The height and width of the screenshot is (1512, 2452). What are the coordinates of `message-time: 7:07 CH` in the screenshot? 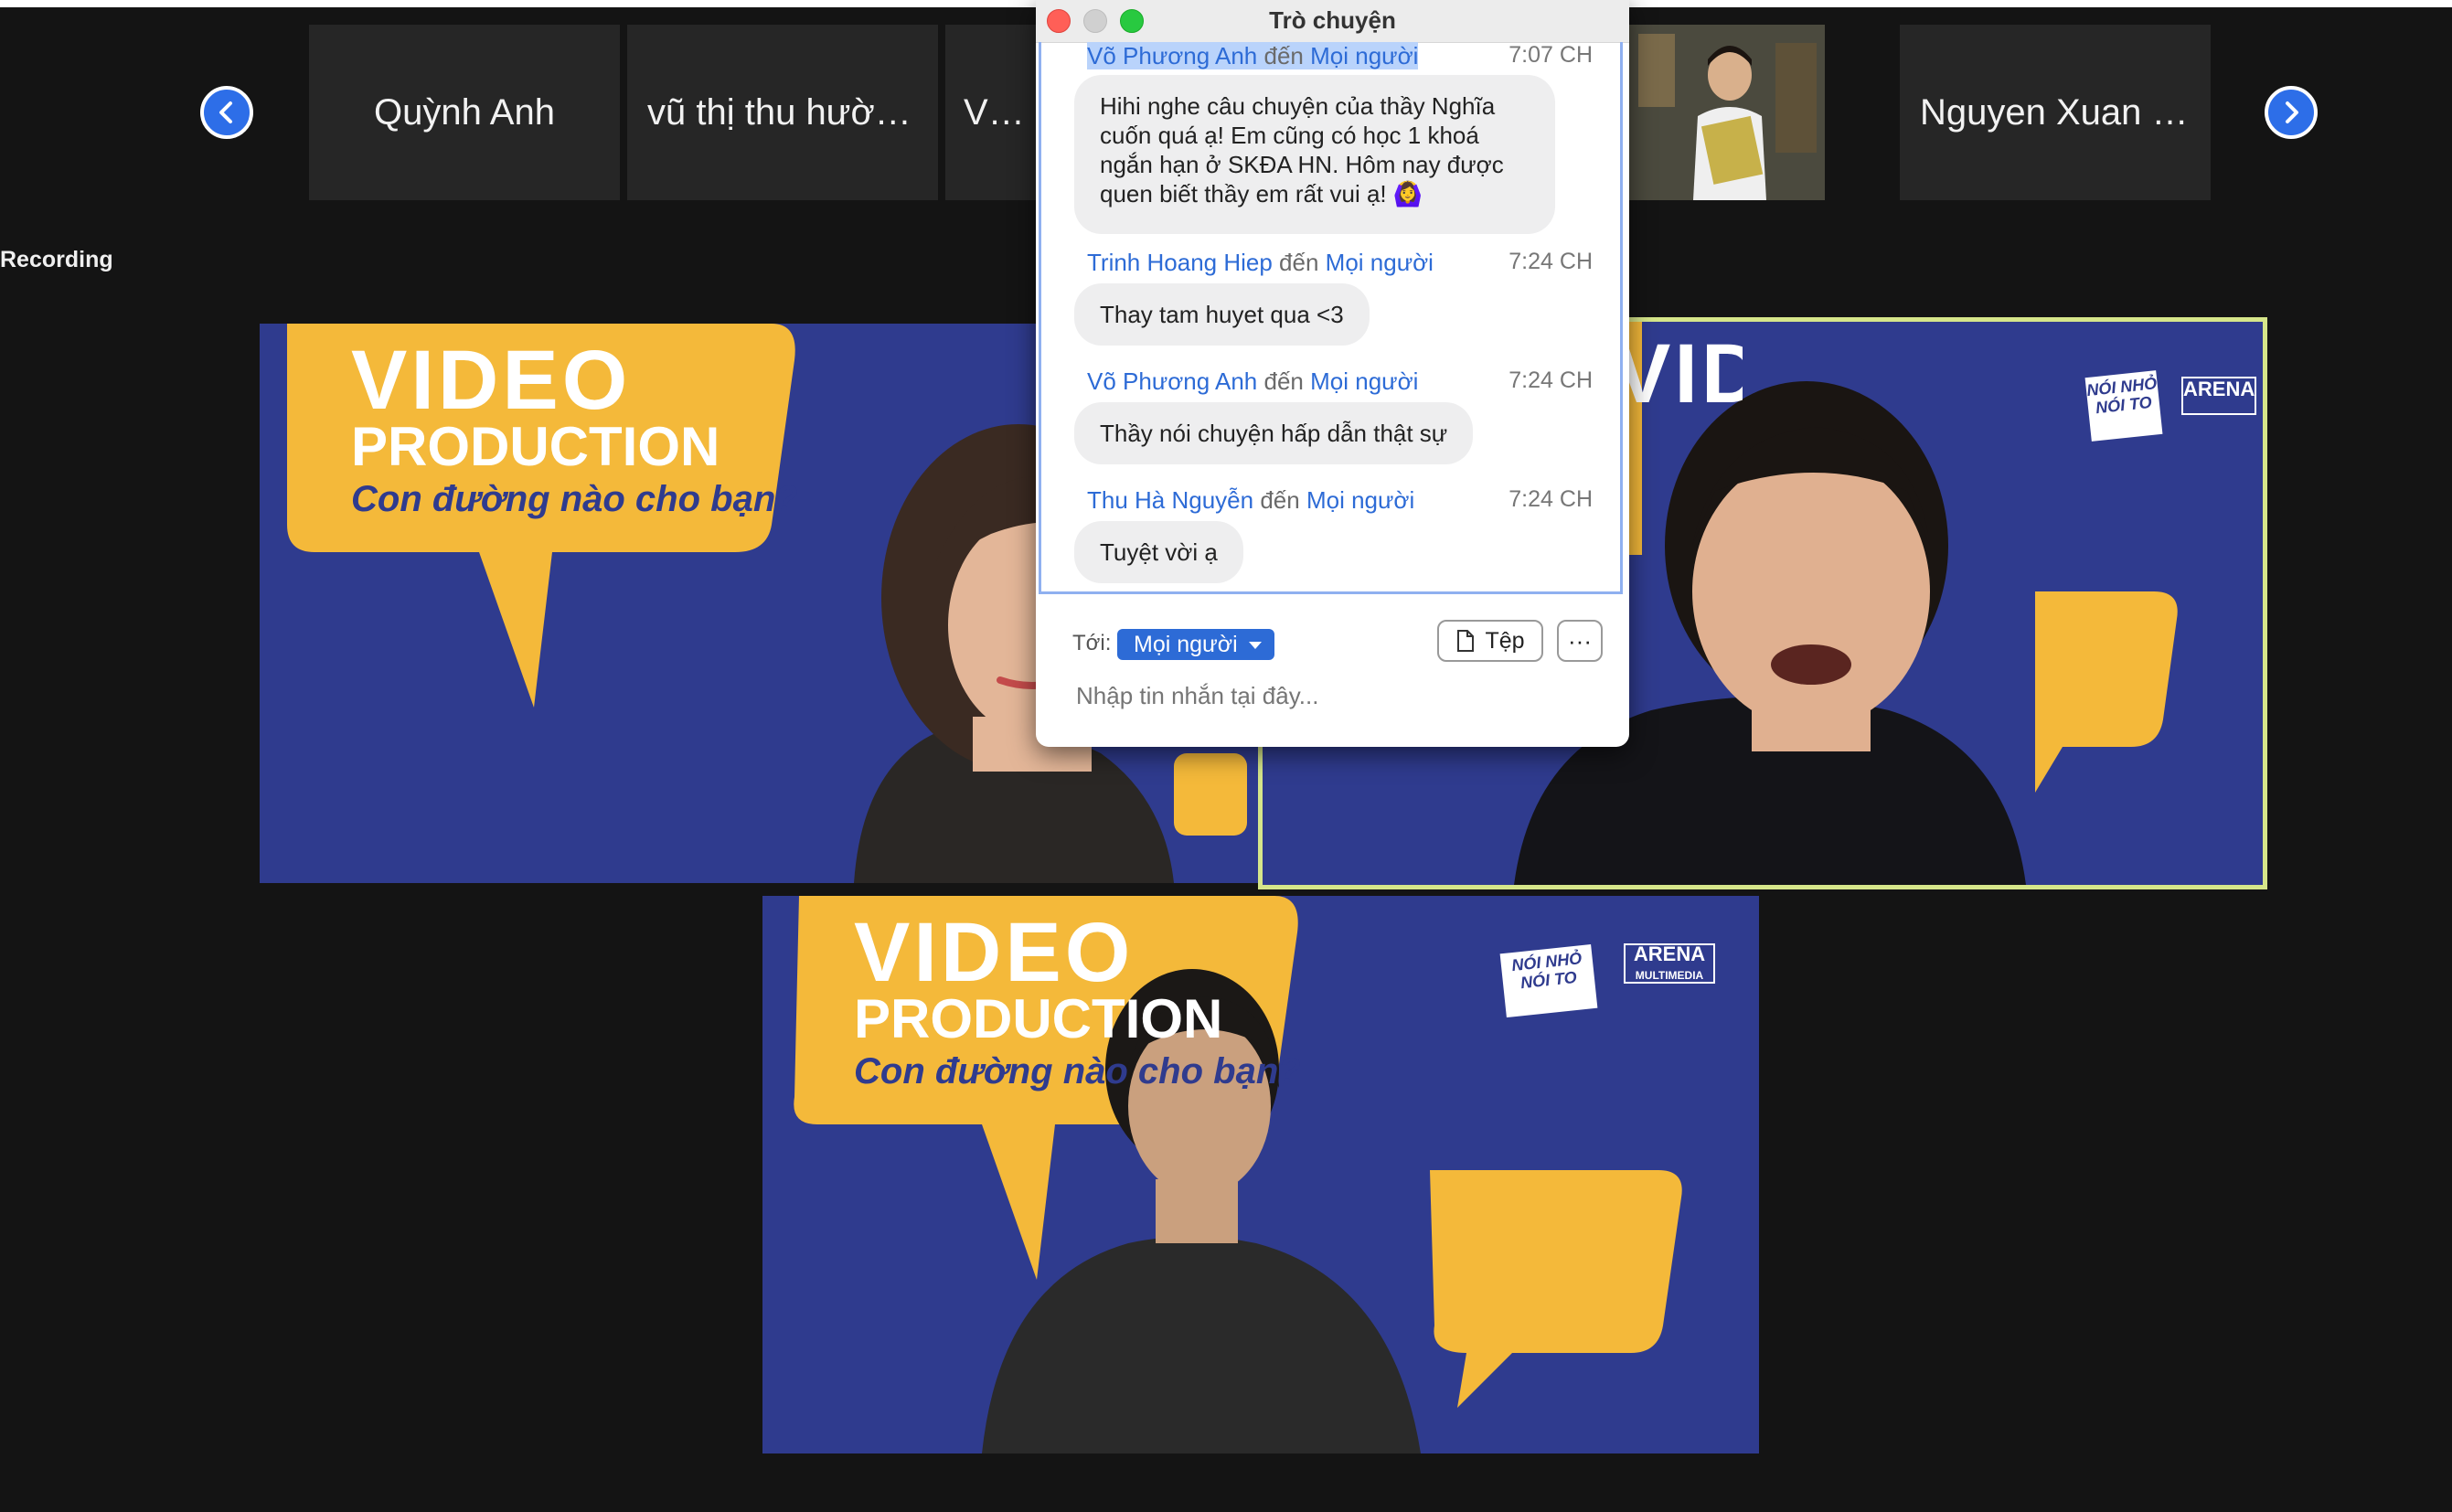 It's located at (1551, 55).